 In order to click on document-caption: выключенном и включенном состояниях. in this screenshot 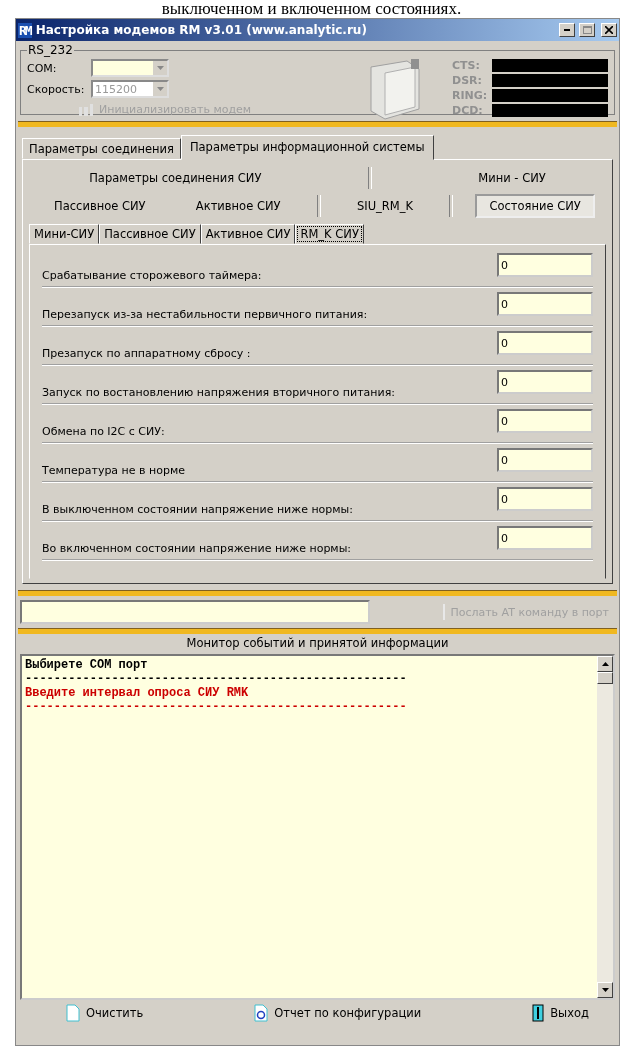, I will do `click(311, 9)`.